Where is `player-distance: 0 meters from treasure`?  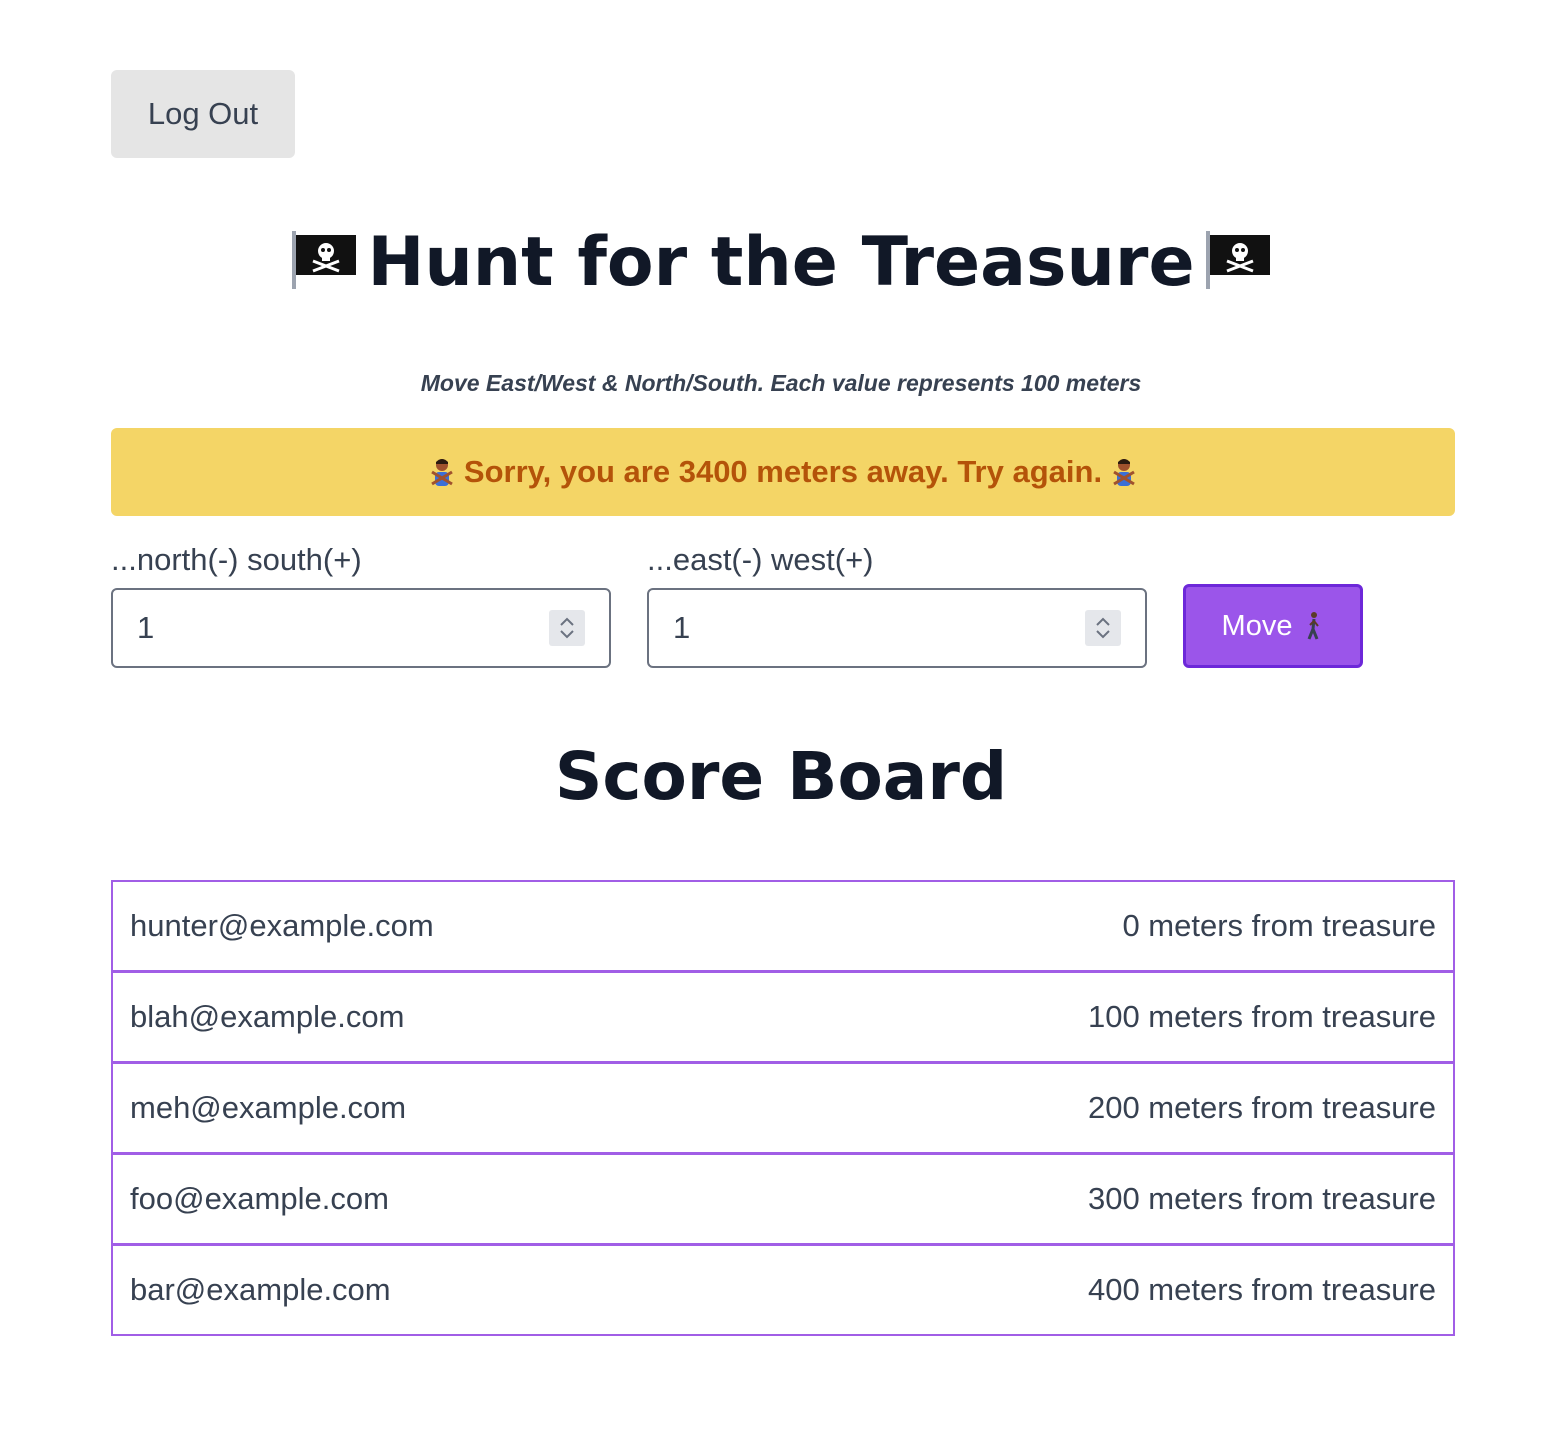
player-distance: 0 meters from treasure is located at coordinates (1279, 925).